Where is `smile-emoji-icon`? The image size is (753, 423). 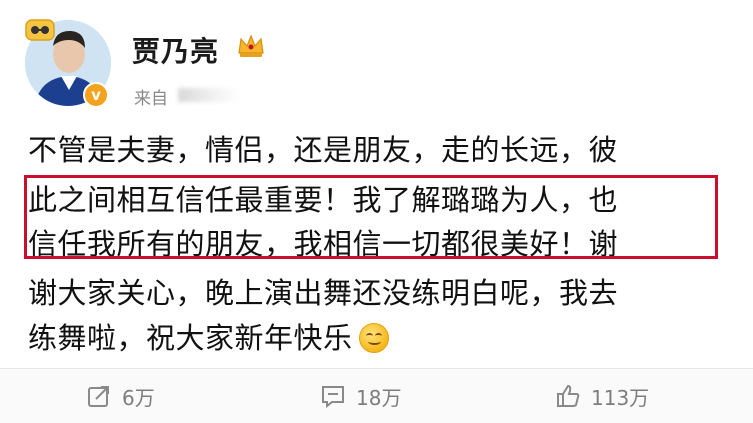 smile-emoji-icon is located at coordinates (373, 338).